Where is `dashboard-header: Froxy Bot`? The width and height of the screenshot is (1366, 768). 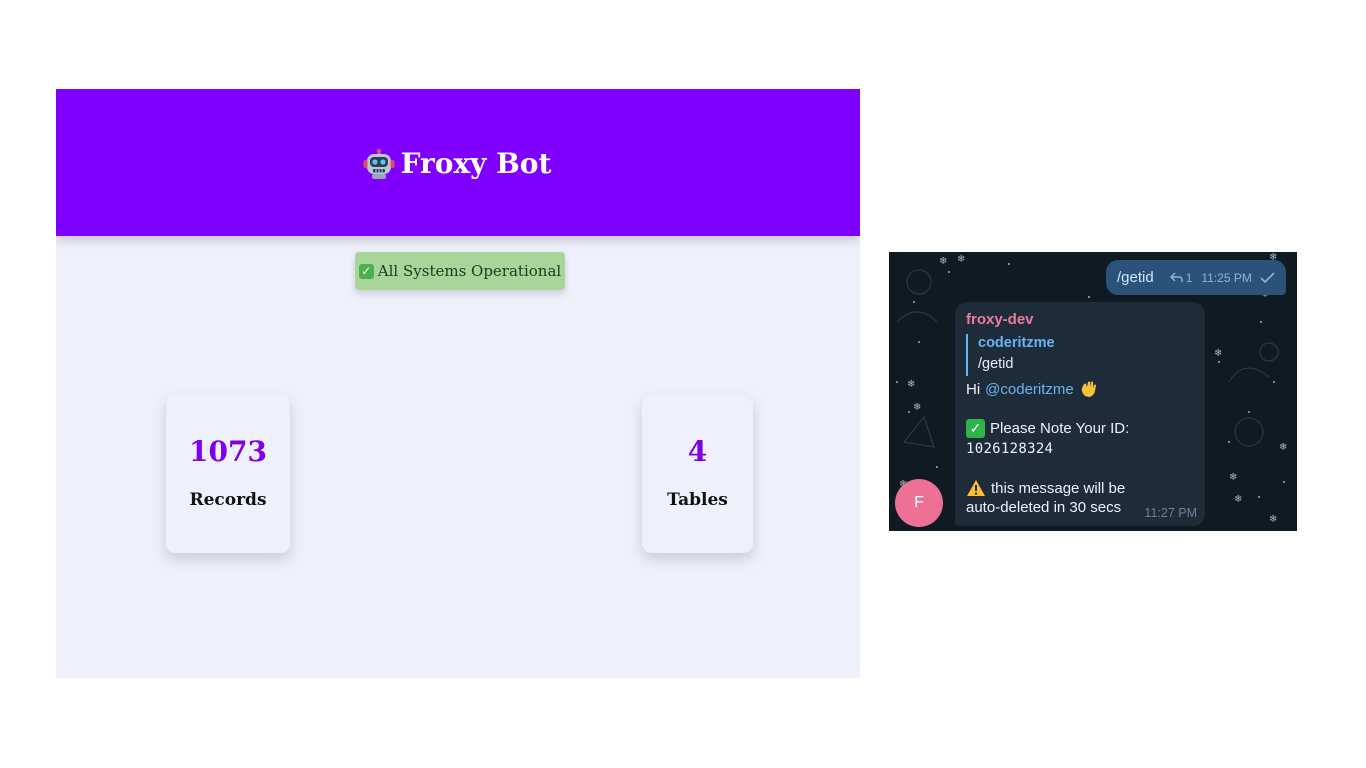 dashboard-header: Froxy Bot is located at coordinates (458, 162).